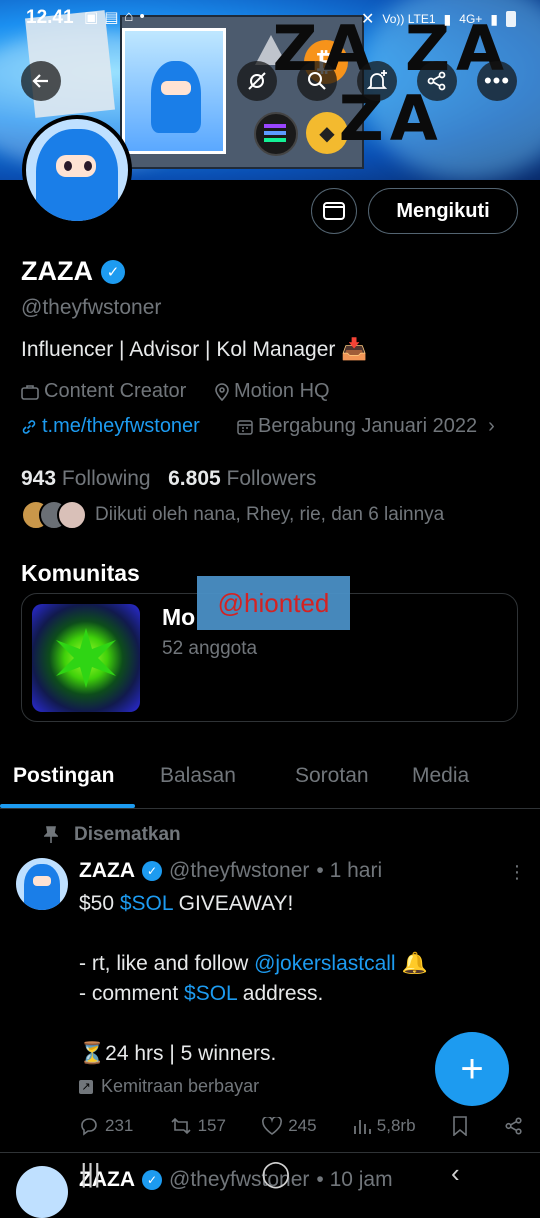 This screenshot has width=540, height=1218. What do you see at coordinates (443, 211) in the screenshot?
I see `following-button: Mengikuti` at bounding box center [443, 211].